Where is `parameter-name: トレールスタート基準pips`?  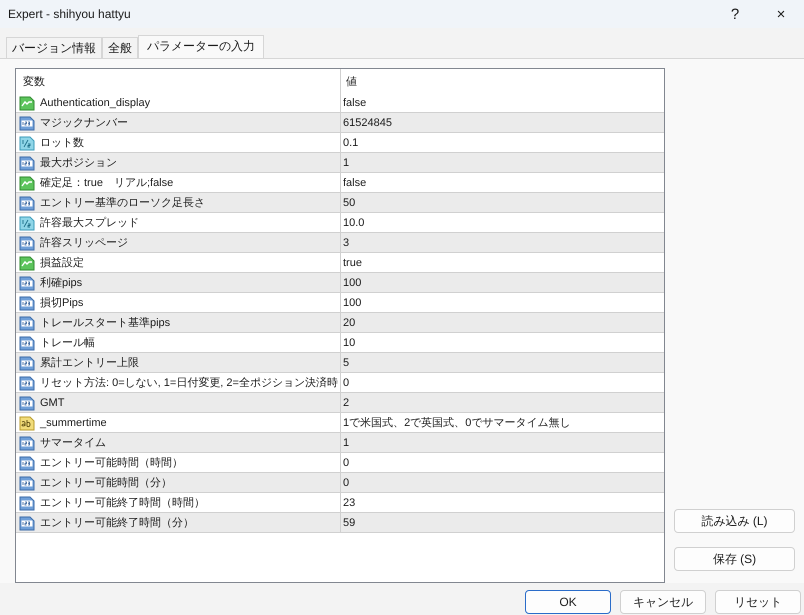
parameter-name: トレールスタート基準pips is located at coordinates (105, 323).